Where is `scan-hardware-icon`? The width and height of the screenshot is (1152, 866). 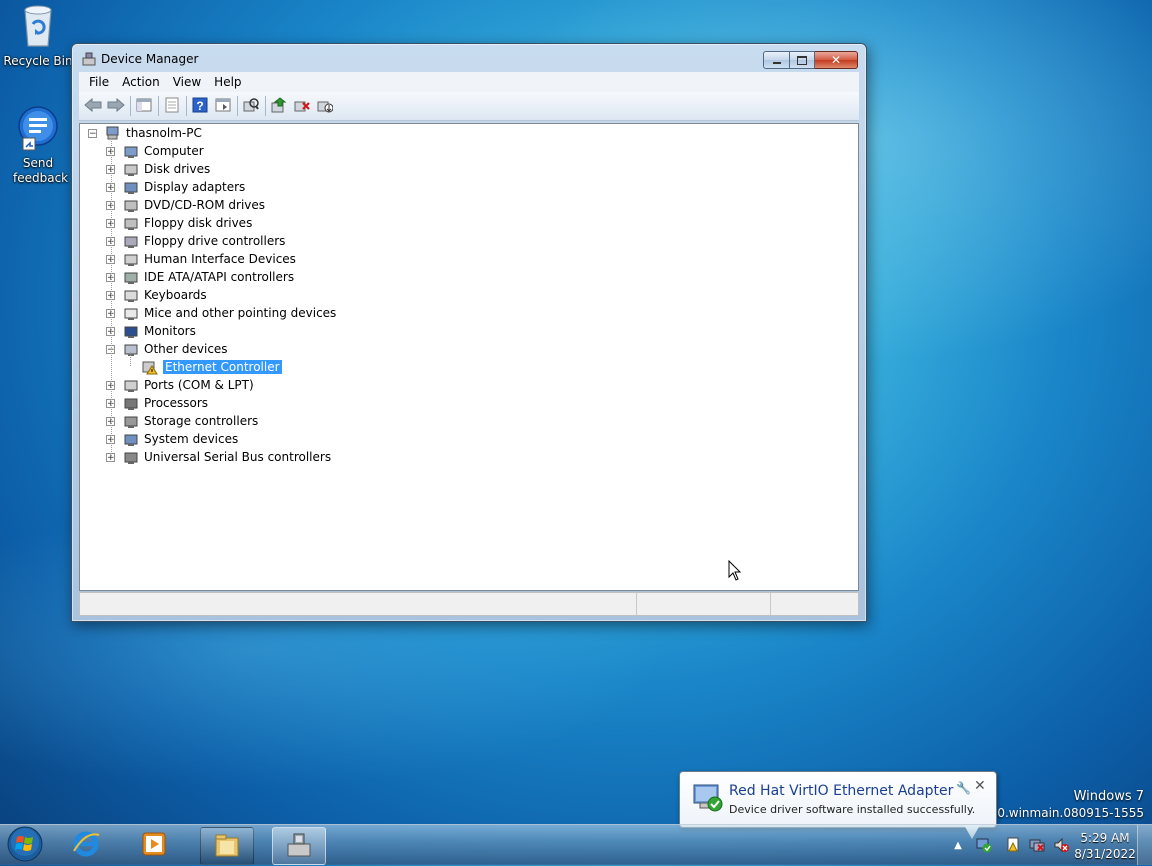
scan-hardware-icon is located at coordinates (251, 106).